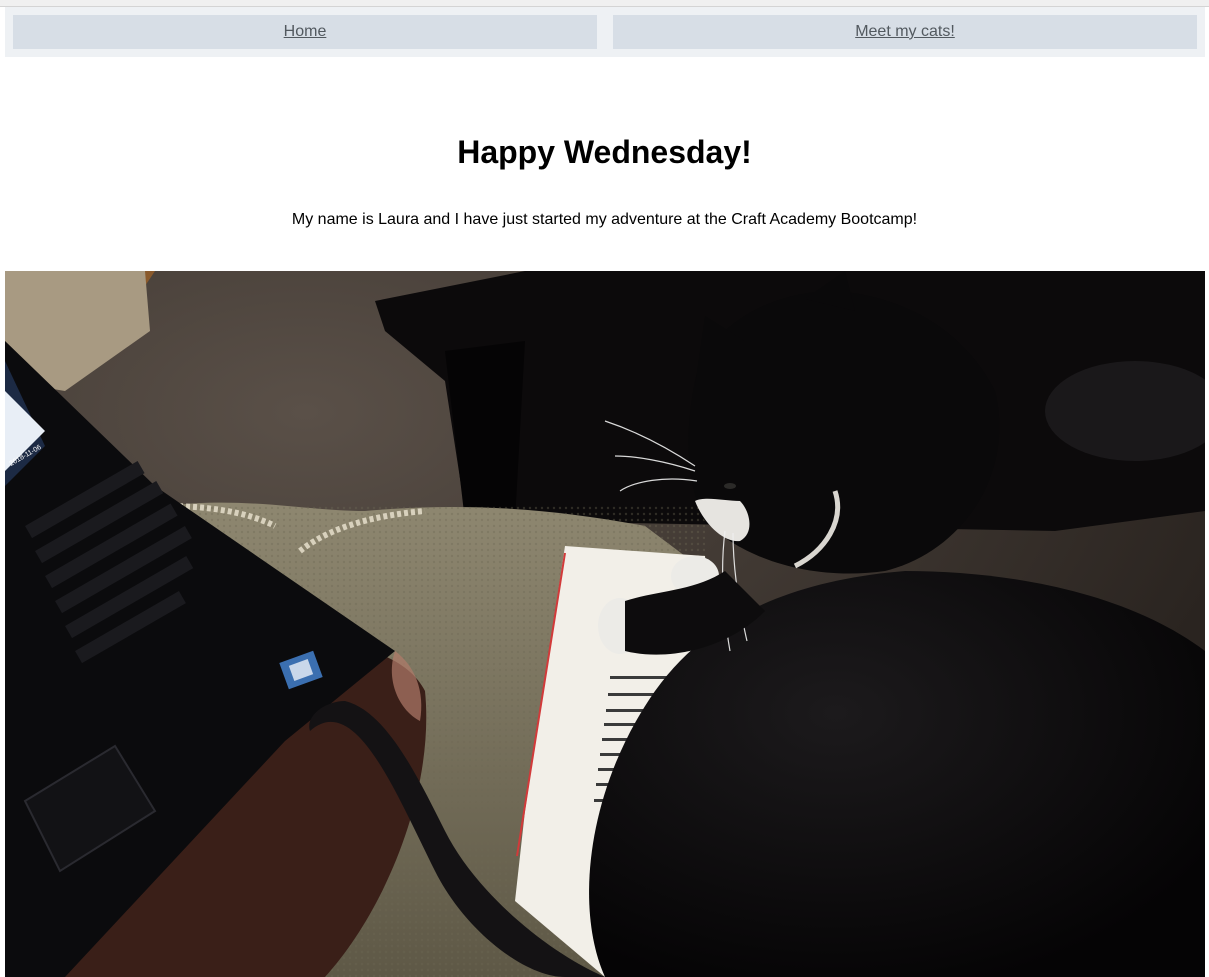 This screenshot has height=977, width=1209. I want to click on page-title: Happy Wednesday!, so click(604, 152).